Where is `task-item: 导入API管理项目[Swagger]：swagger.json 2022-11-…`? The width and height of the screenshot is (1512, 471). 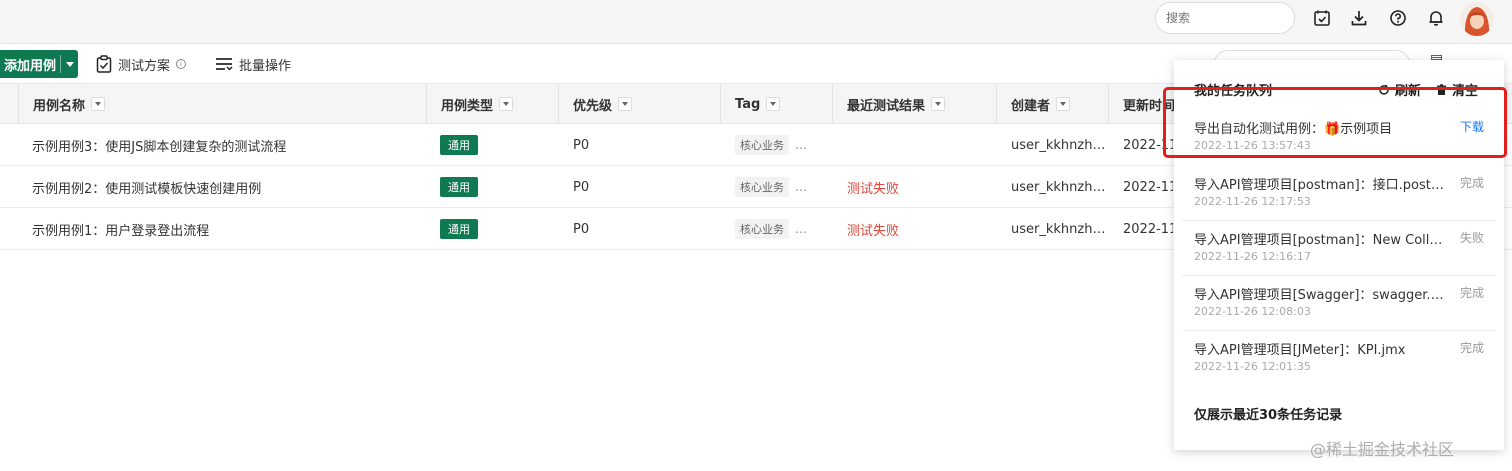 task-item: 导入API管理项目[Swagger]：swagger.json 2022-11-… is located at coordinates (1339, 299).